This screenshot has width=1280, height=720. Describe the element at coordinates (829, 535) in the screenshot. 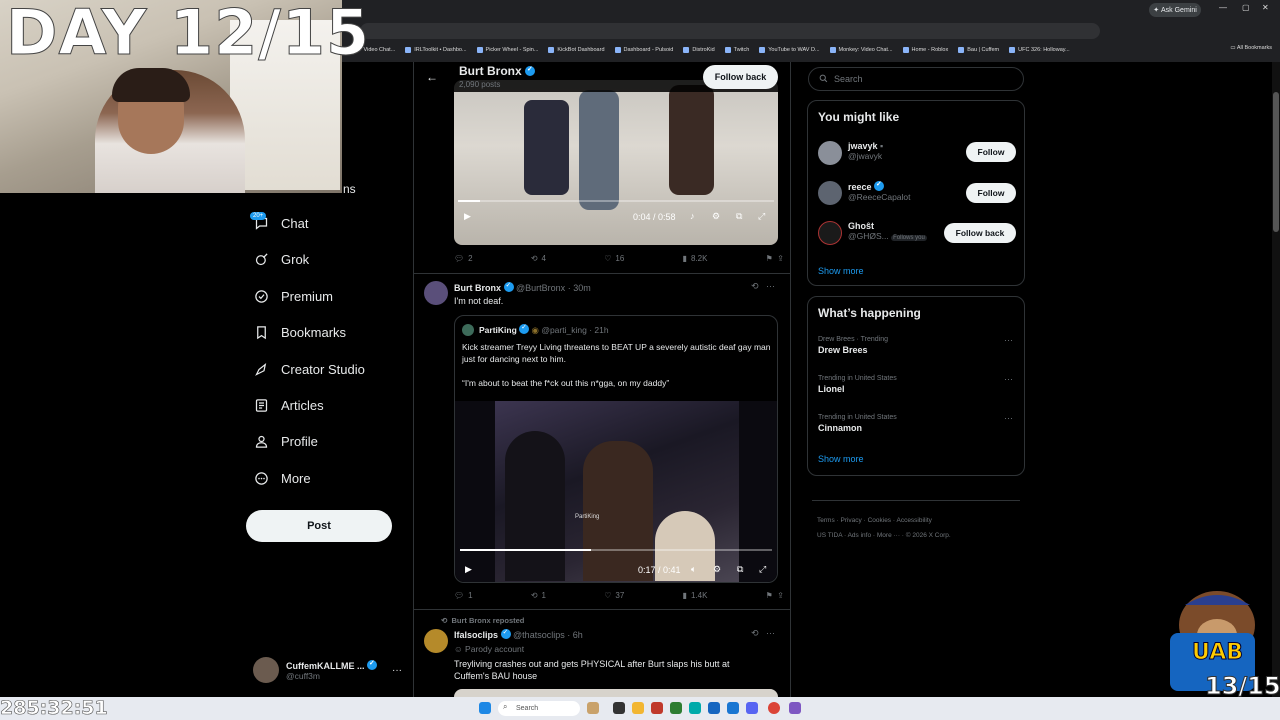

I see `footer-link: US TIDA` at that location.